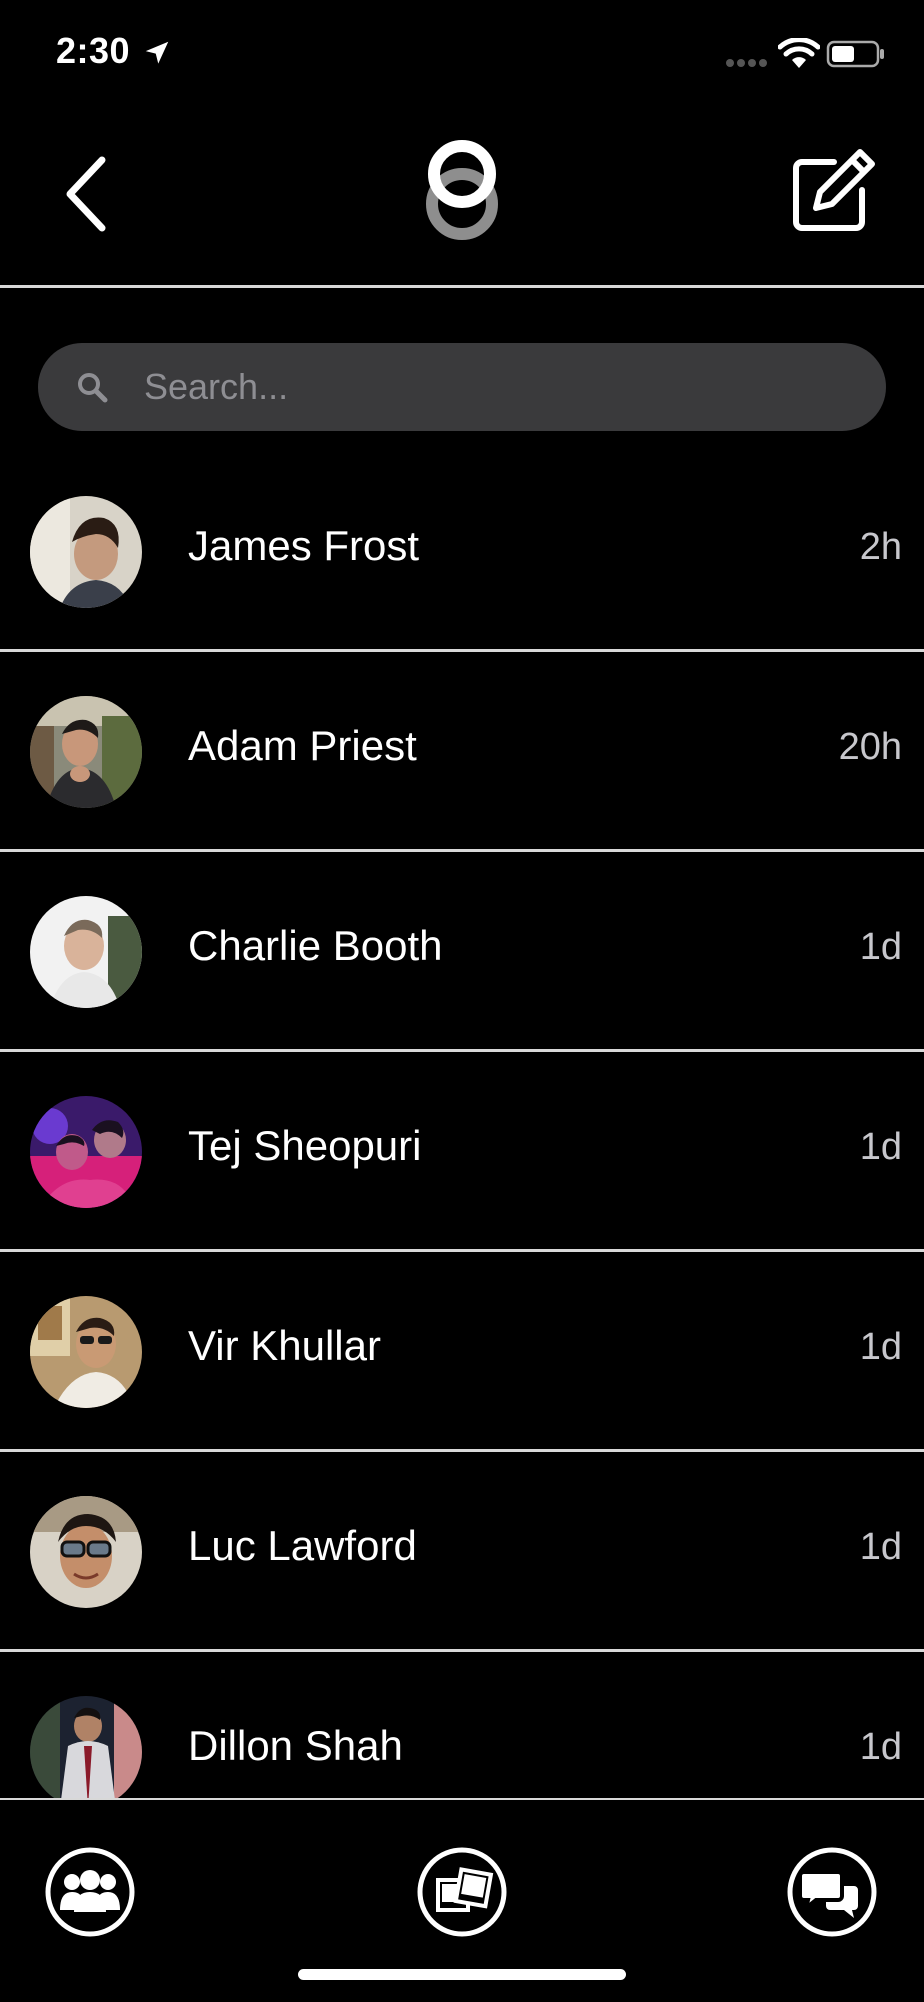 The image size is (924, 2002). I want to click on app-logo-icon, so click(462, 190).